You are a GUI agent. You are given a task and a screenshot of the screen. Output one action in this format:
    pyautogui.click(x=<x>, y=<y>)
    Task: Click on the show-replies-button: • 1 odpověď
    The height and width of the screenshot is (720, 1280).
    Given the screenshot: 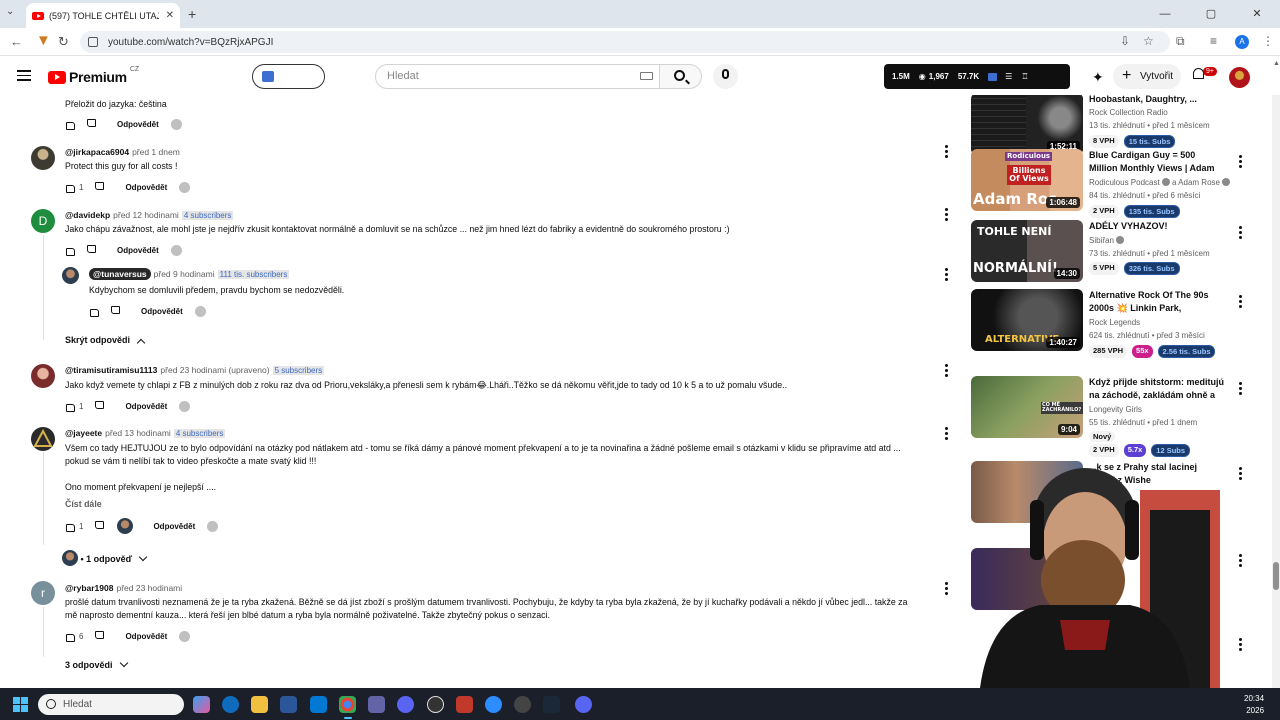 What is the action you would take?
    pyautogui.click(x=105, y=558)
    